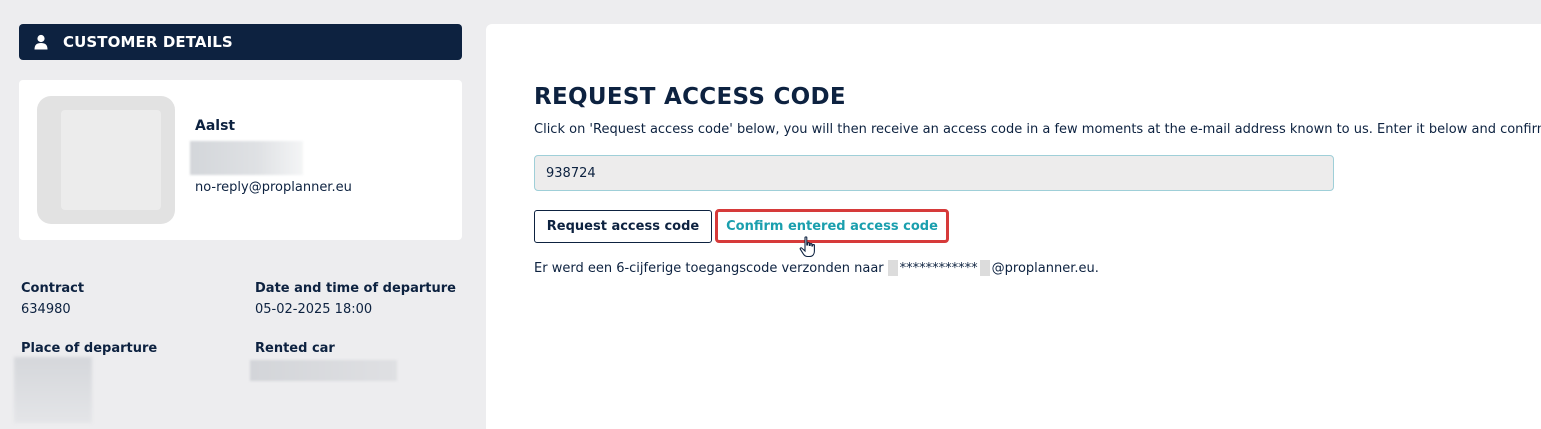 Image resolution: width=1541 pixels, height=429 pixels. I want to click on customer-name: Aalst, so click(215, 126).